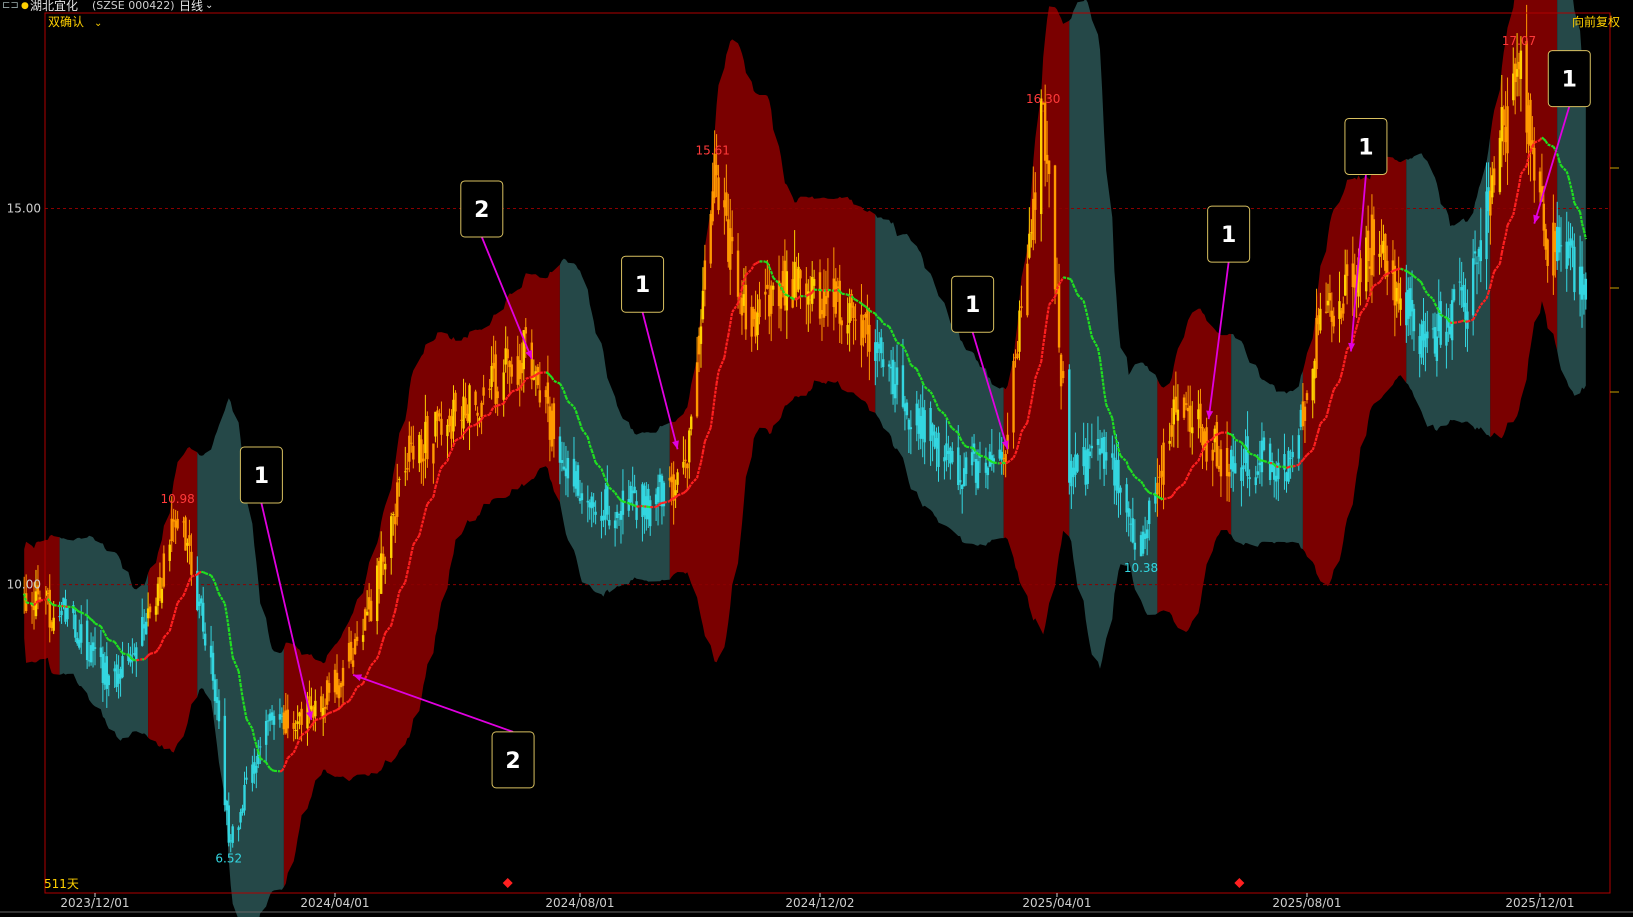 The height and width of the screenshot is (917, 1633). What do you see at coordinates (66, 22) in the screenshot?
I see `indicator-name: 双确认` at bounding box center [66, 22].